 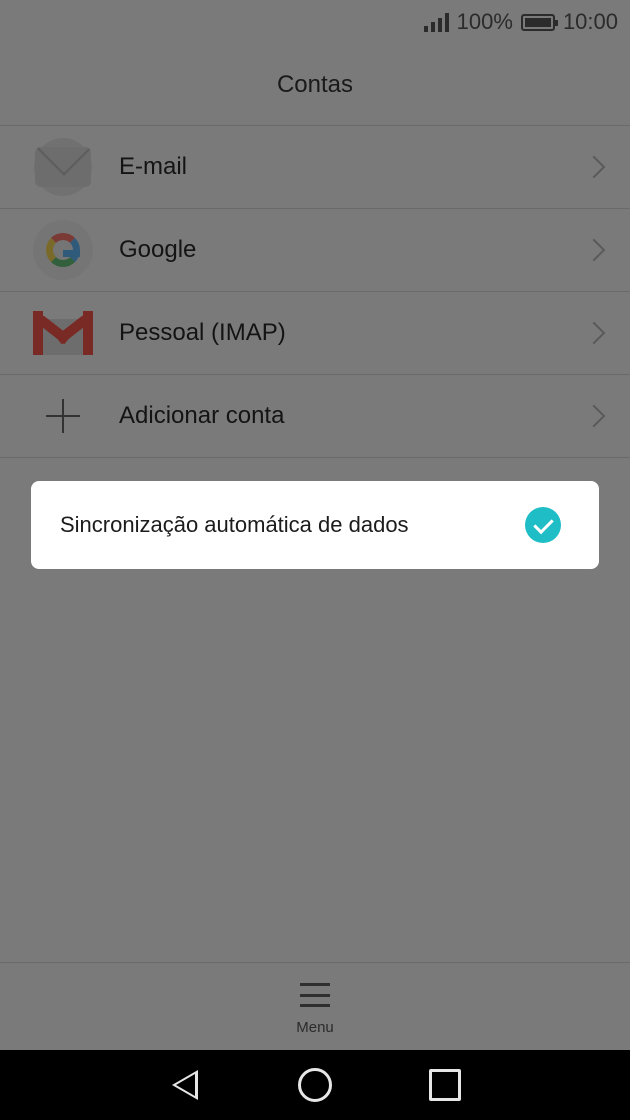 What do you see at coordinates (543, 525) in the screenshot?
I see `checkmark-icon` at bounding box center [543, 525].